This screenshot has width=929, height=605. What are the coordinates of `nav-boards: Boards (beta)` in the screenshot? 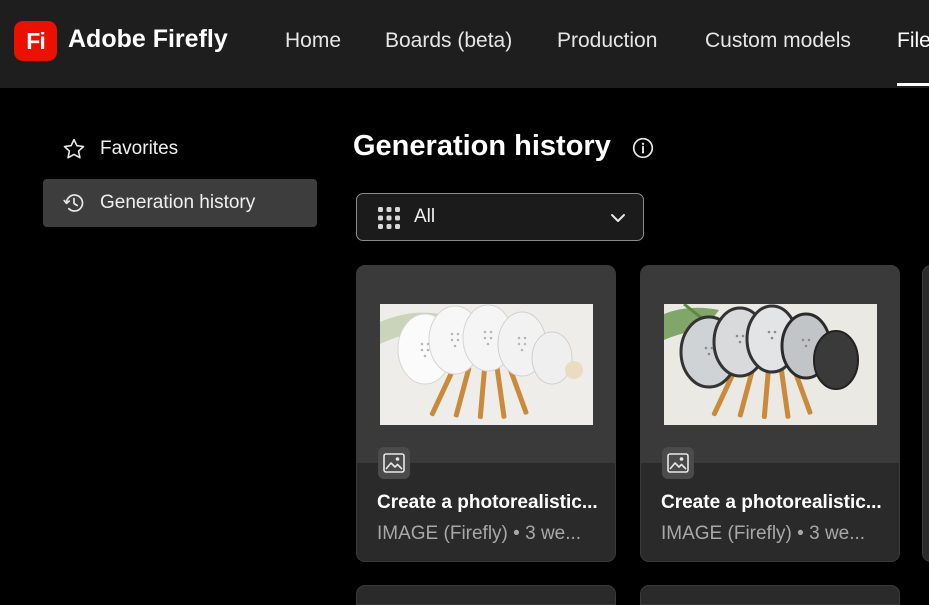 It's located at (448, 41).